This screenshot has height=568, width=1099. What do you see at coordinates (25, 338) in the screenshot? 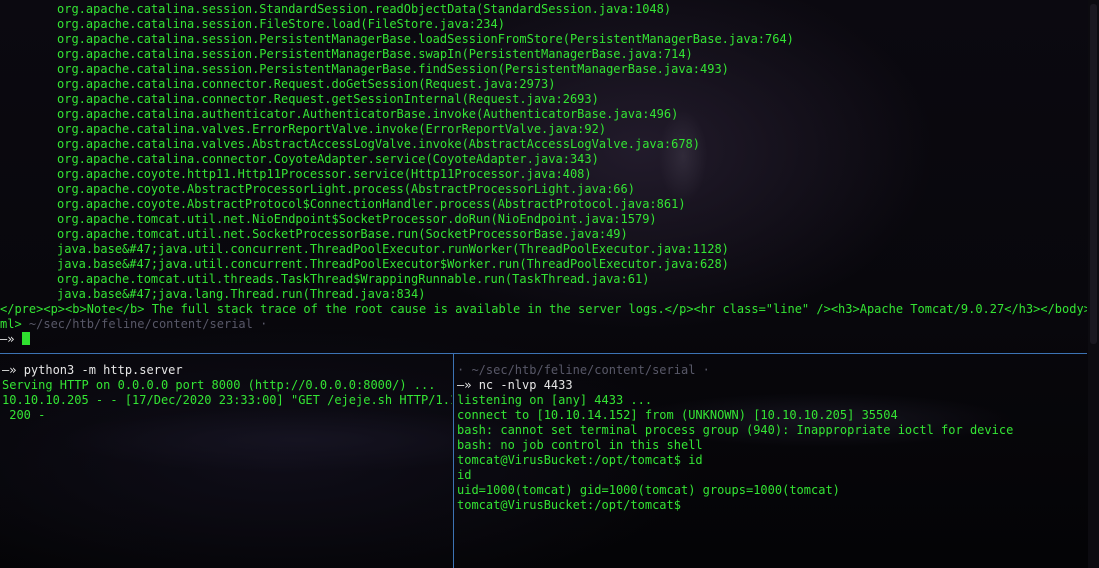
I see `cursor-block` at bounding box center [25, 338].